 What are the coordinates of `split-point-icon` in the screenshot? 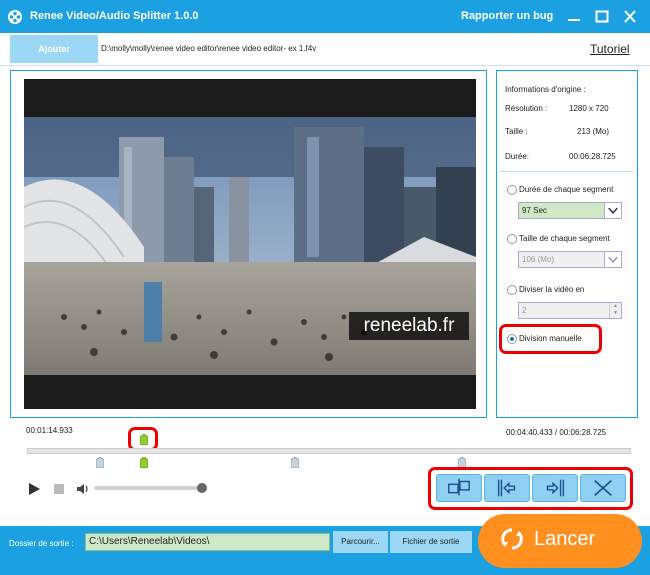 It's located at (459, 487).